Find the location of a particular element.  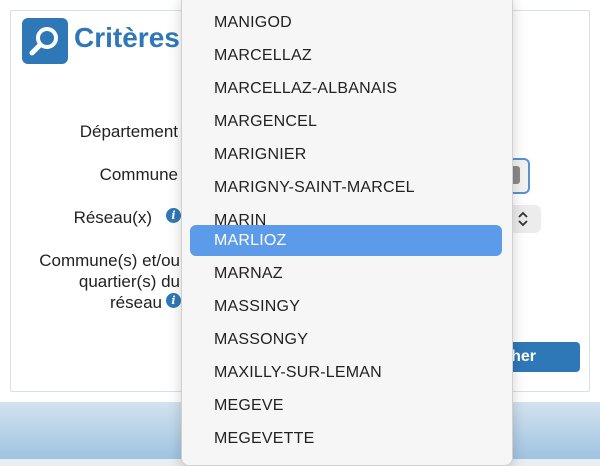

dropdown-option: MAXILLY-SUR-LEMAN is located at coordinates (346, 372).